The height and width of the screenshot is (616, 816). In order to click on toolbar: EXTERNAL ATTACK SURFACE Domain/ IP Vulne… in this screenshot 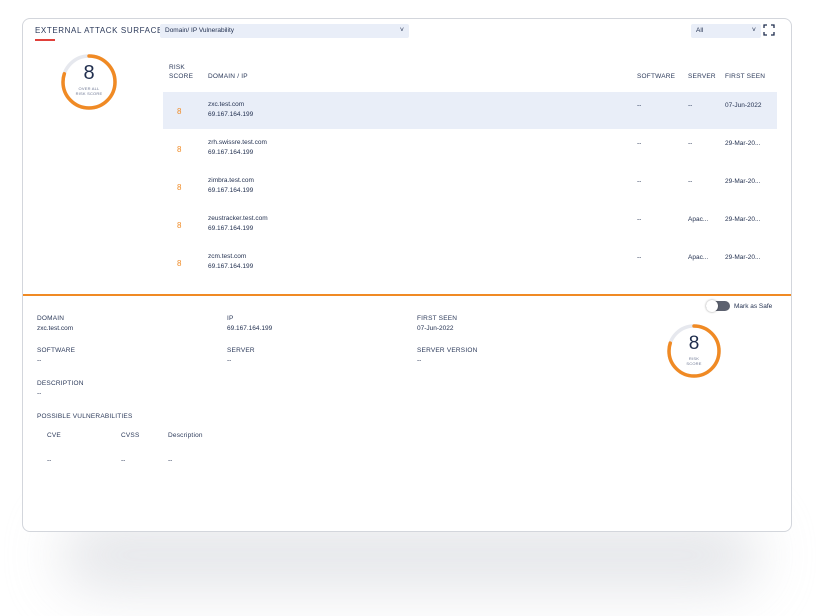, I will do `click(407, 34)`.